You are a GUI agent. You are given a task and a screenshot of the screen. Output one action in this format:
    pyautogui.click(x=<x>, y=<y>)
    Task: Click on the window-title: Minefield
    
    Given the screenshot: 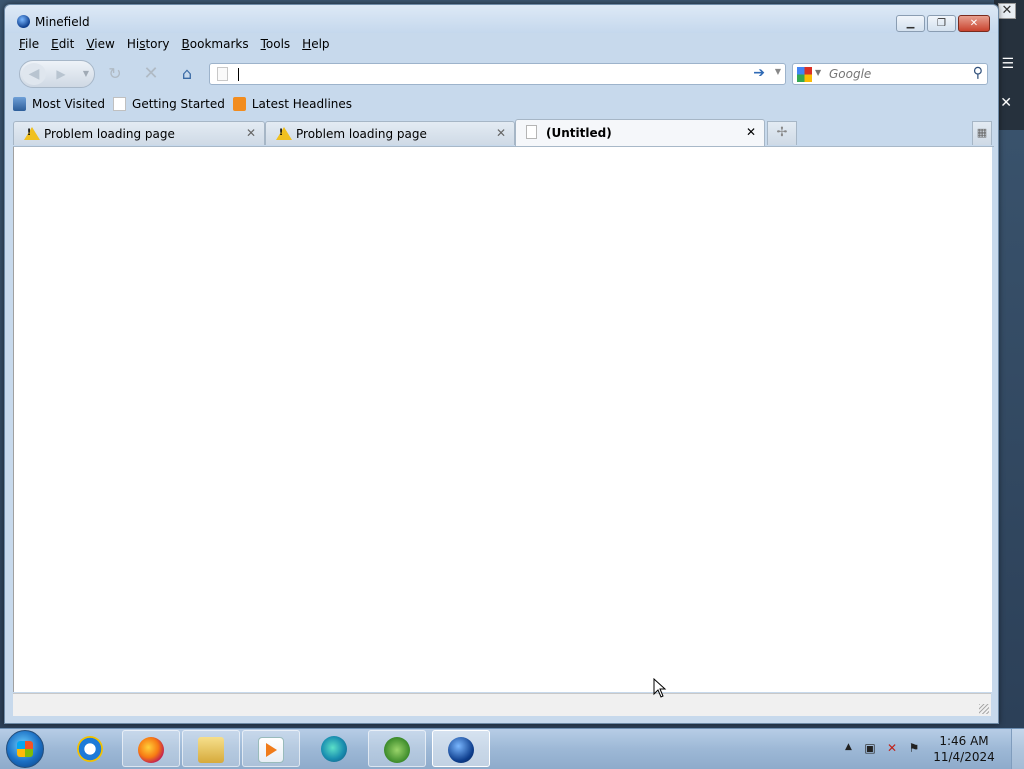 What is the action you would take?
    pyautogui.click(x=62, y=22)
    